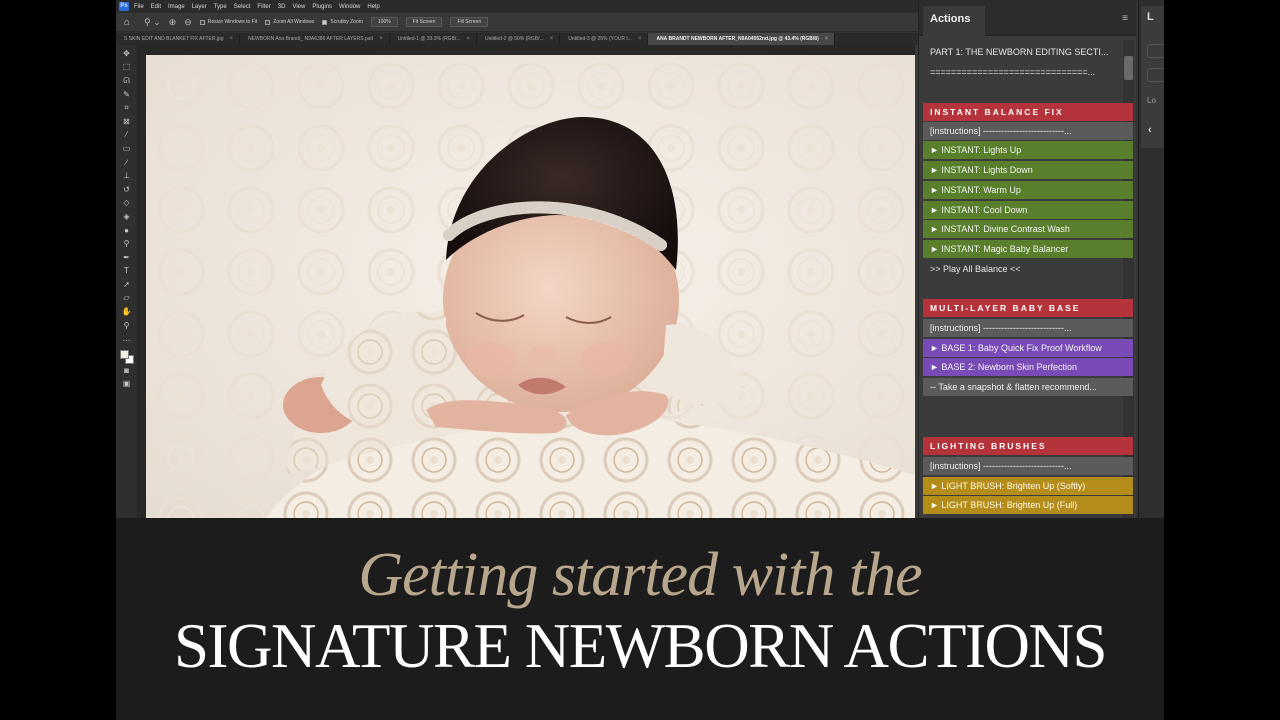 The width and height of the screenshot is (1280, 720). I want to click on gradient-tool-icon: ◈, so click(127, 217).